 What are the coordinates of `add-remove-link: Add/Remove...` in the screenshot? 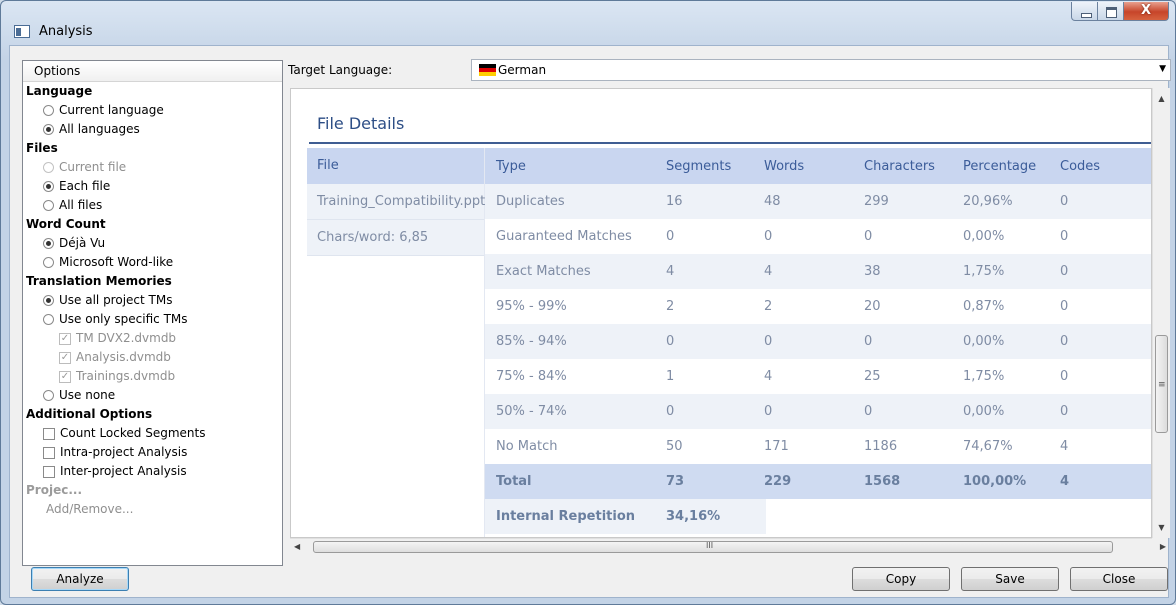 It's located at (90, 509).